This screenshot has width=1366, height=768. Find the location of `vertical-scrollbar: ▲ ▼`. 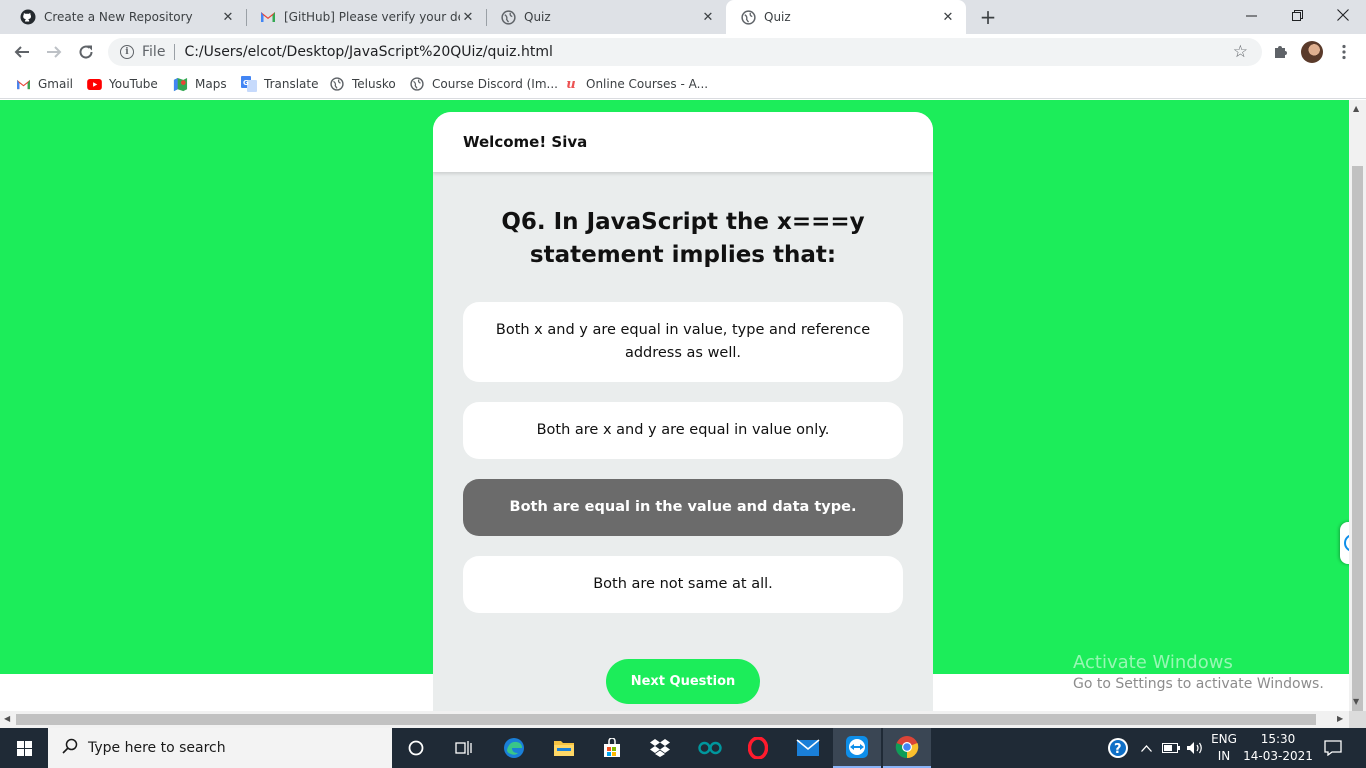

vertical-scrollbar: ▲ ▼ is located at coordinates (1357, 405).